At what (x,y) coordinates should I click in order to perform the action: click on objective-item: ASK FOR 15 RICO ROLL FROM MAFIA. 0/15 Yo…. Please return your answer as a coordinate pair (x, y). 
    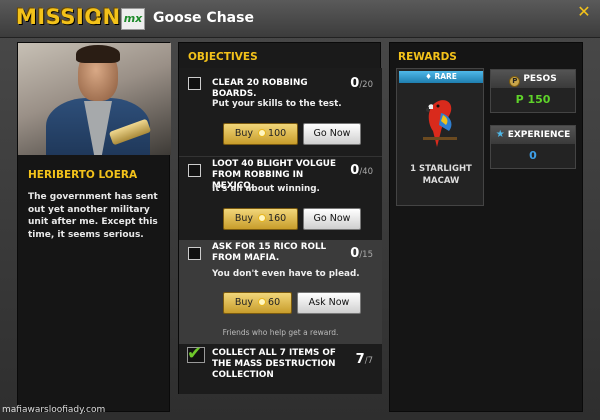
    Looking at the image, I should click on (280, 292).